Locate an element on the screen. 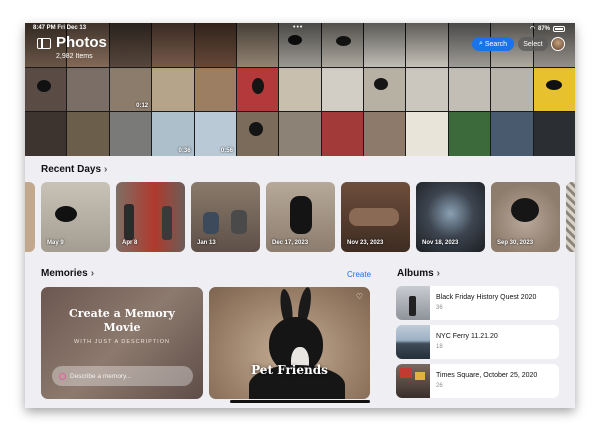  recent-day-label: Nov 23, 2023 is located at coordinates (365, 243).